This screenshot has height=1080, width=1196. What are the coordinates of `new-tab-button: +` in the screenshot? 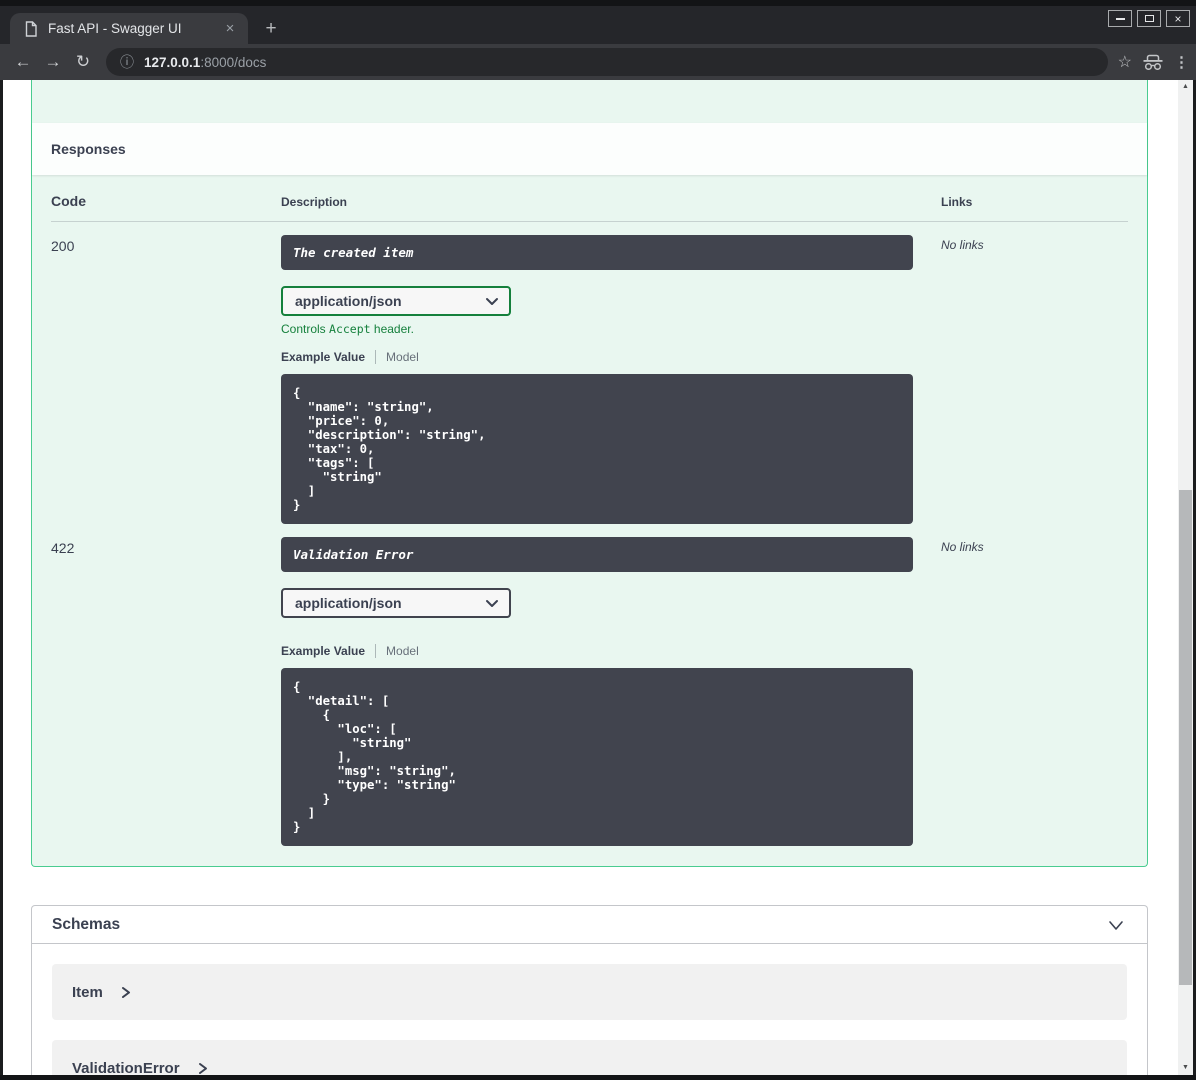 It's located at (271, 29).